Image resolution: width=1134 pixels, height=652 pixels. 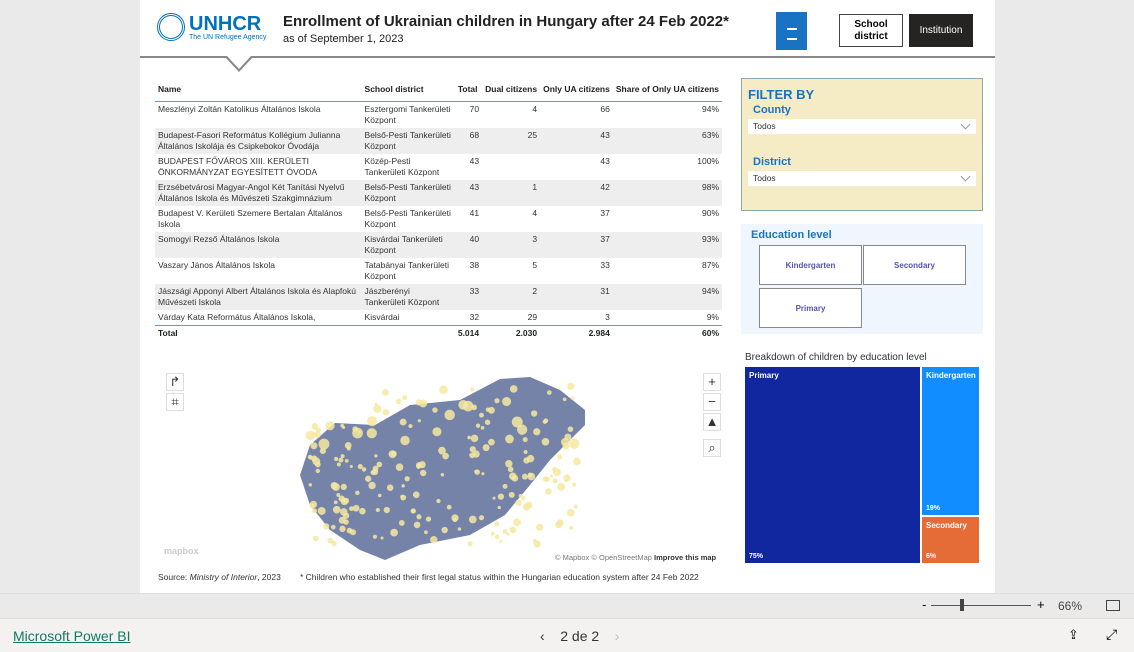 I want to click on zoom-in-button: +, so click(x=1041, y=604).